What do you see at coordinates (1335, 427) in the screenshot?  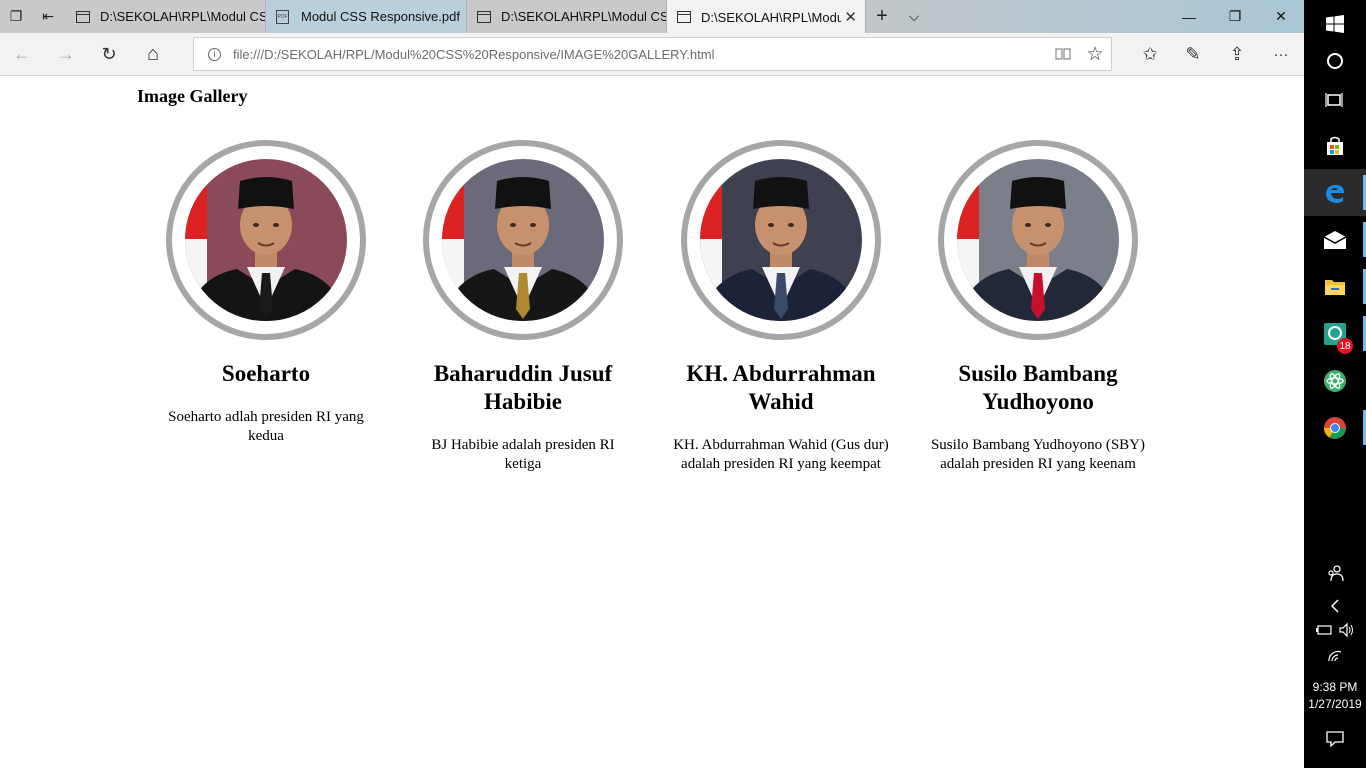 I see `chrome-icon` at bounding box center [1335, 427].